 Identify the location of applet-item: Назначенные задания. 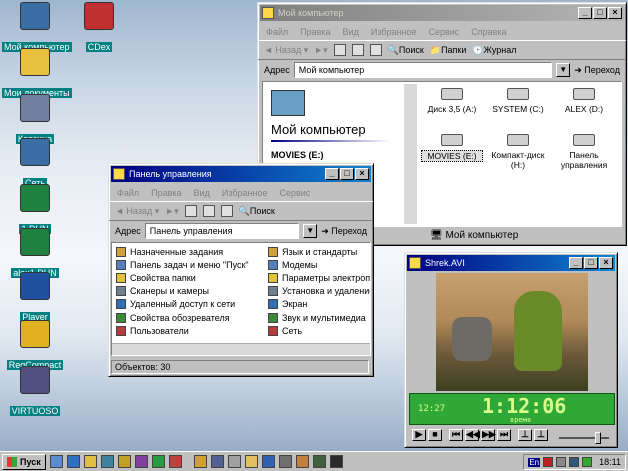
(190, 251).